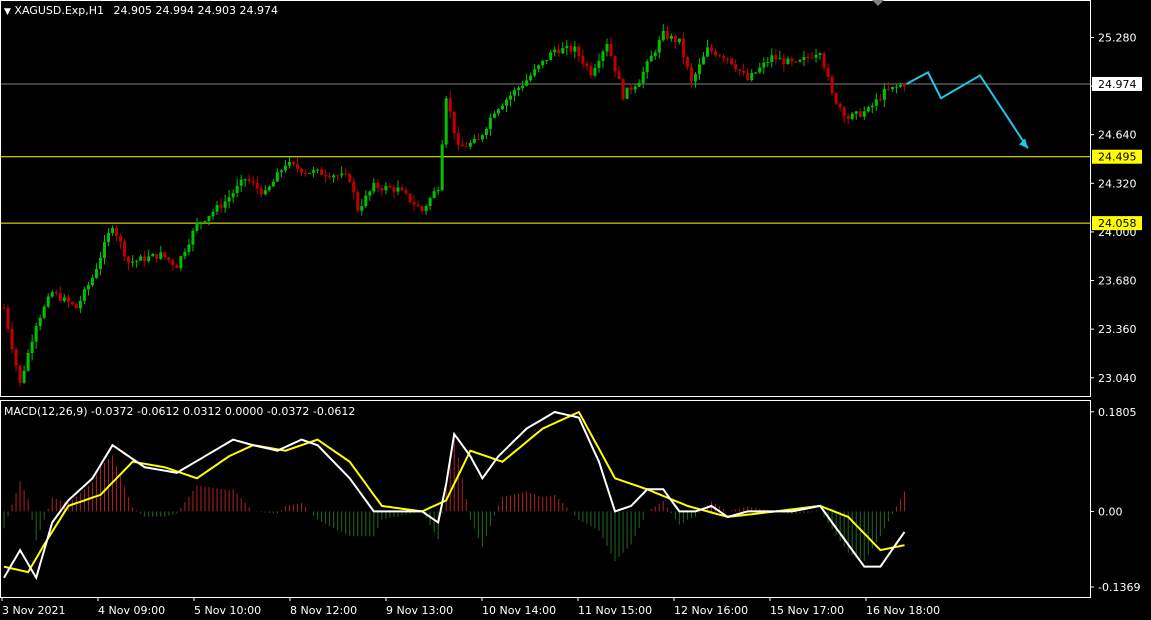  I want to click on time-tick-label: 12 Nov 16:00, so click(711, 610).